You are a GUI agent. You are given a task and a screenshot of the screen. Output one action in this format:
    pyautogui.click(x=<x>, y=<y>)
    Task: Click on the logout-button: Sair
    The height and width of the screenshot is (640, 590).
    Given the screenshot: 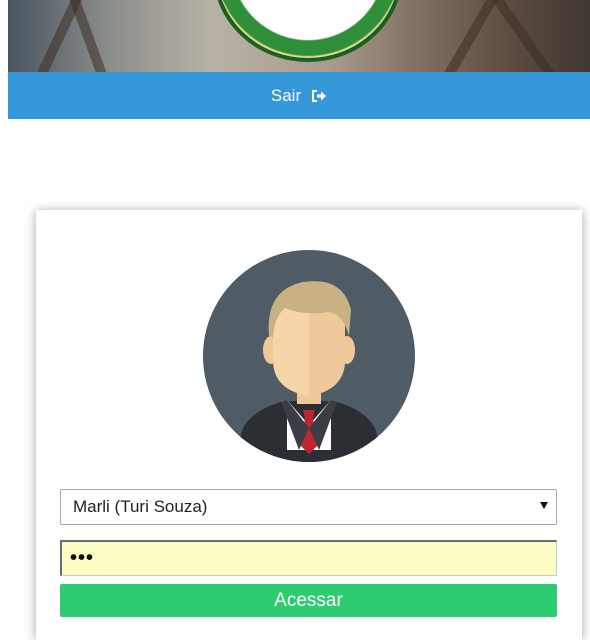 What is the action you would take?
    pyautogui.click(x=299, y=96)
    